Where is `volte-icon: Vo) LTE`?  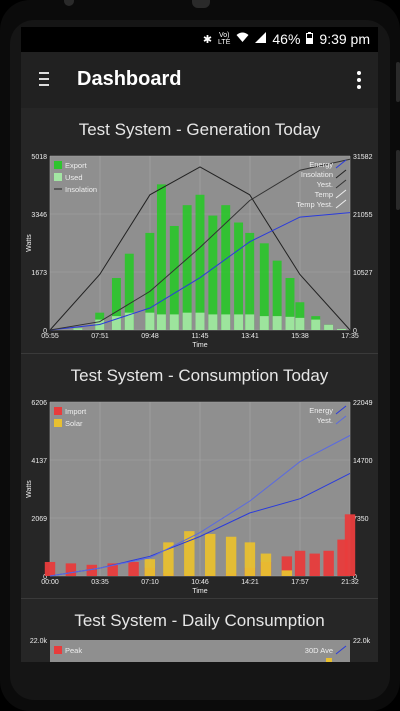 volte-icon: Vo) LTE is located at coordinates (224, 39).